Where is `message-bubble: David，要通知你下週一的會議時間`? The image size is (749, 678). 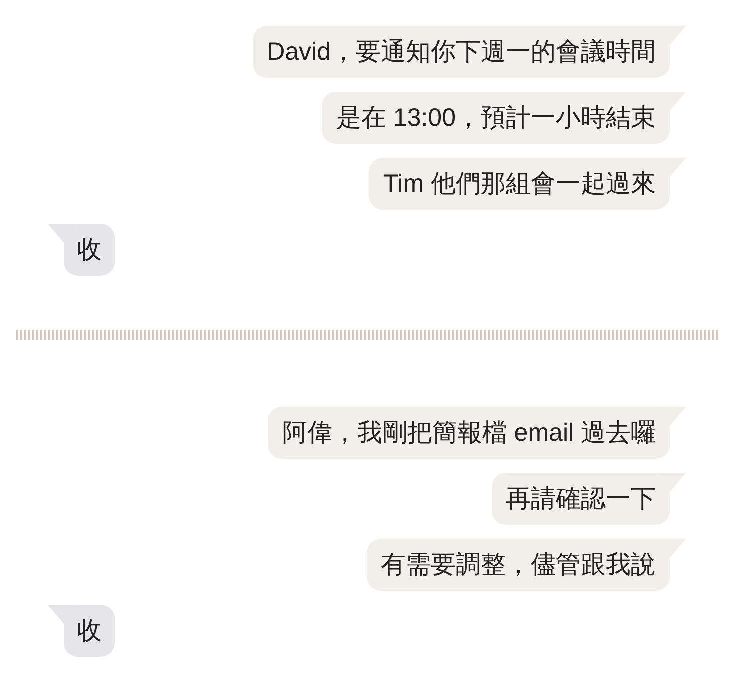 message-bubble: David，要通知你下週一的會議時間 is located at coordinates (469, 52).